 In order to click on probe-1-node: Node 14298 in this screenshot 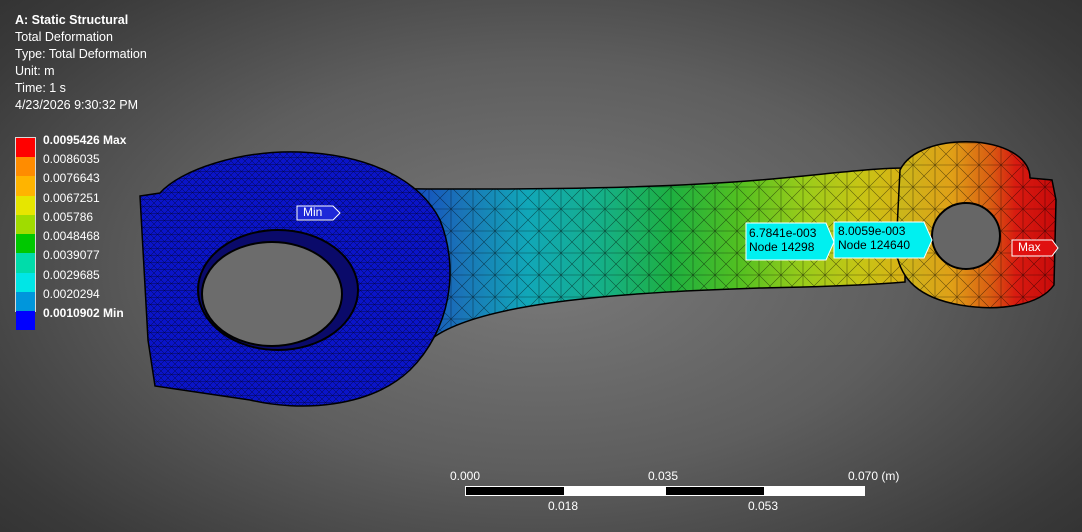, I will do `click(782, 247)`.